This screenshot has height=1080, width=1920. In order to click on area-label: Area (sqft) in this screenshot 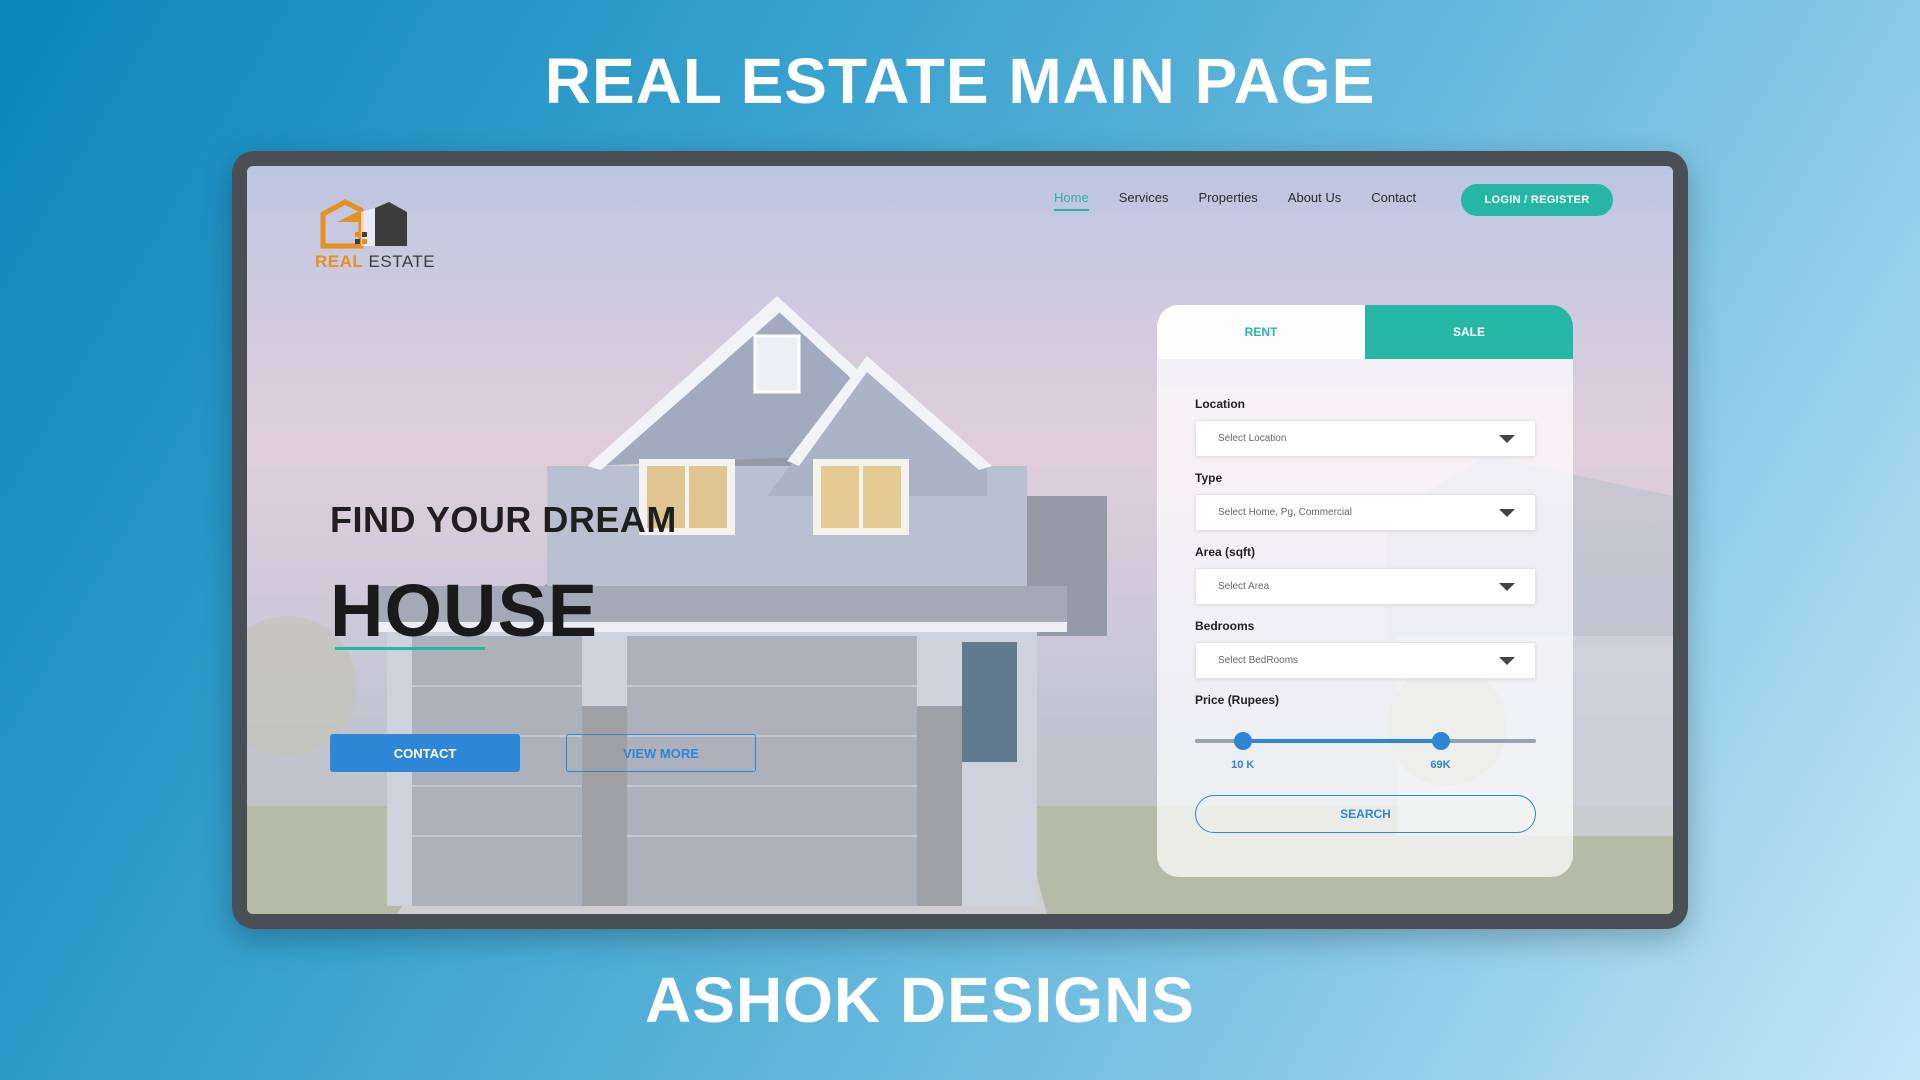, I will do `click(1225, 552)`.